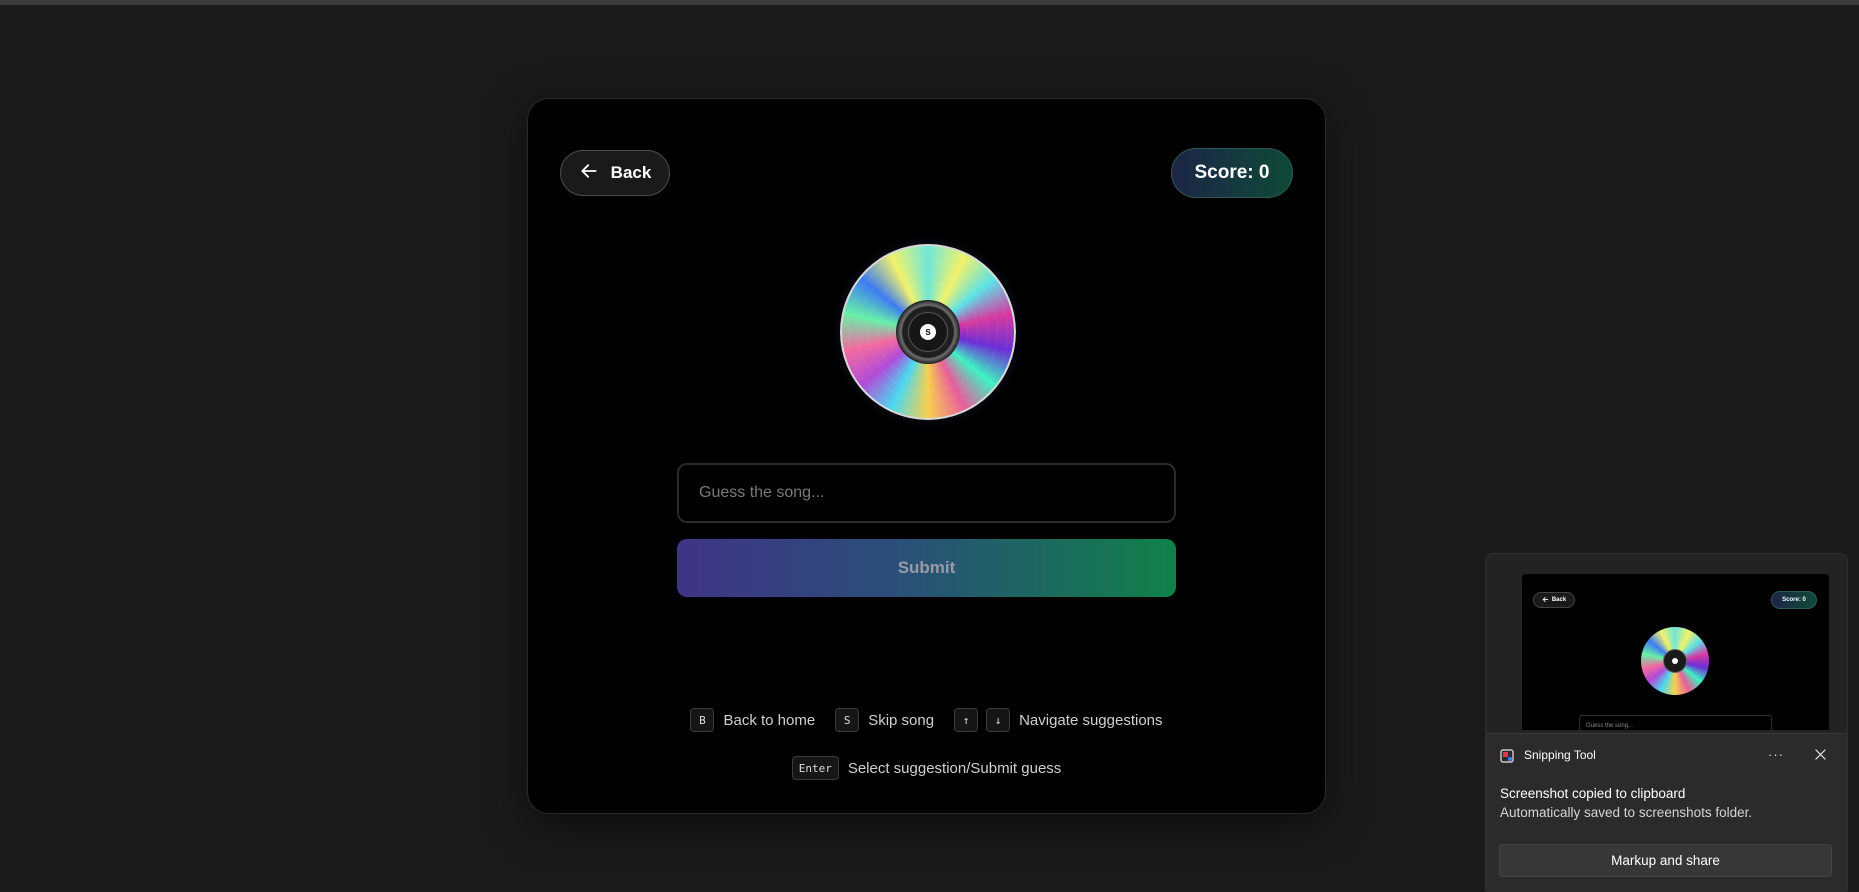 The image size is (1859, 892). What do you see at coordinates (702, 720) in the screenshot?
I see `kbd-back: B` at bounding box center [702, 720].